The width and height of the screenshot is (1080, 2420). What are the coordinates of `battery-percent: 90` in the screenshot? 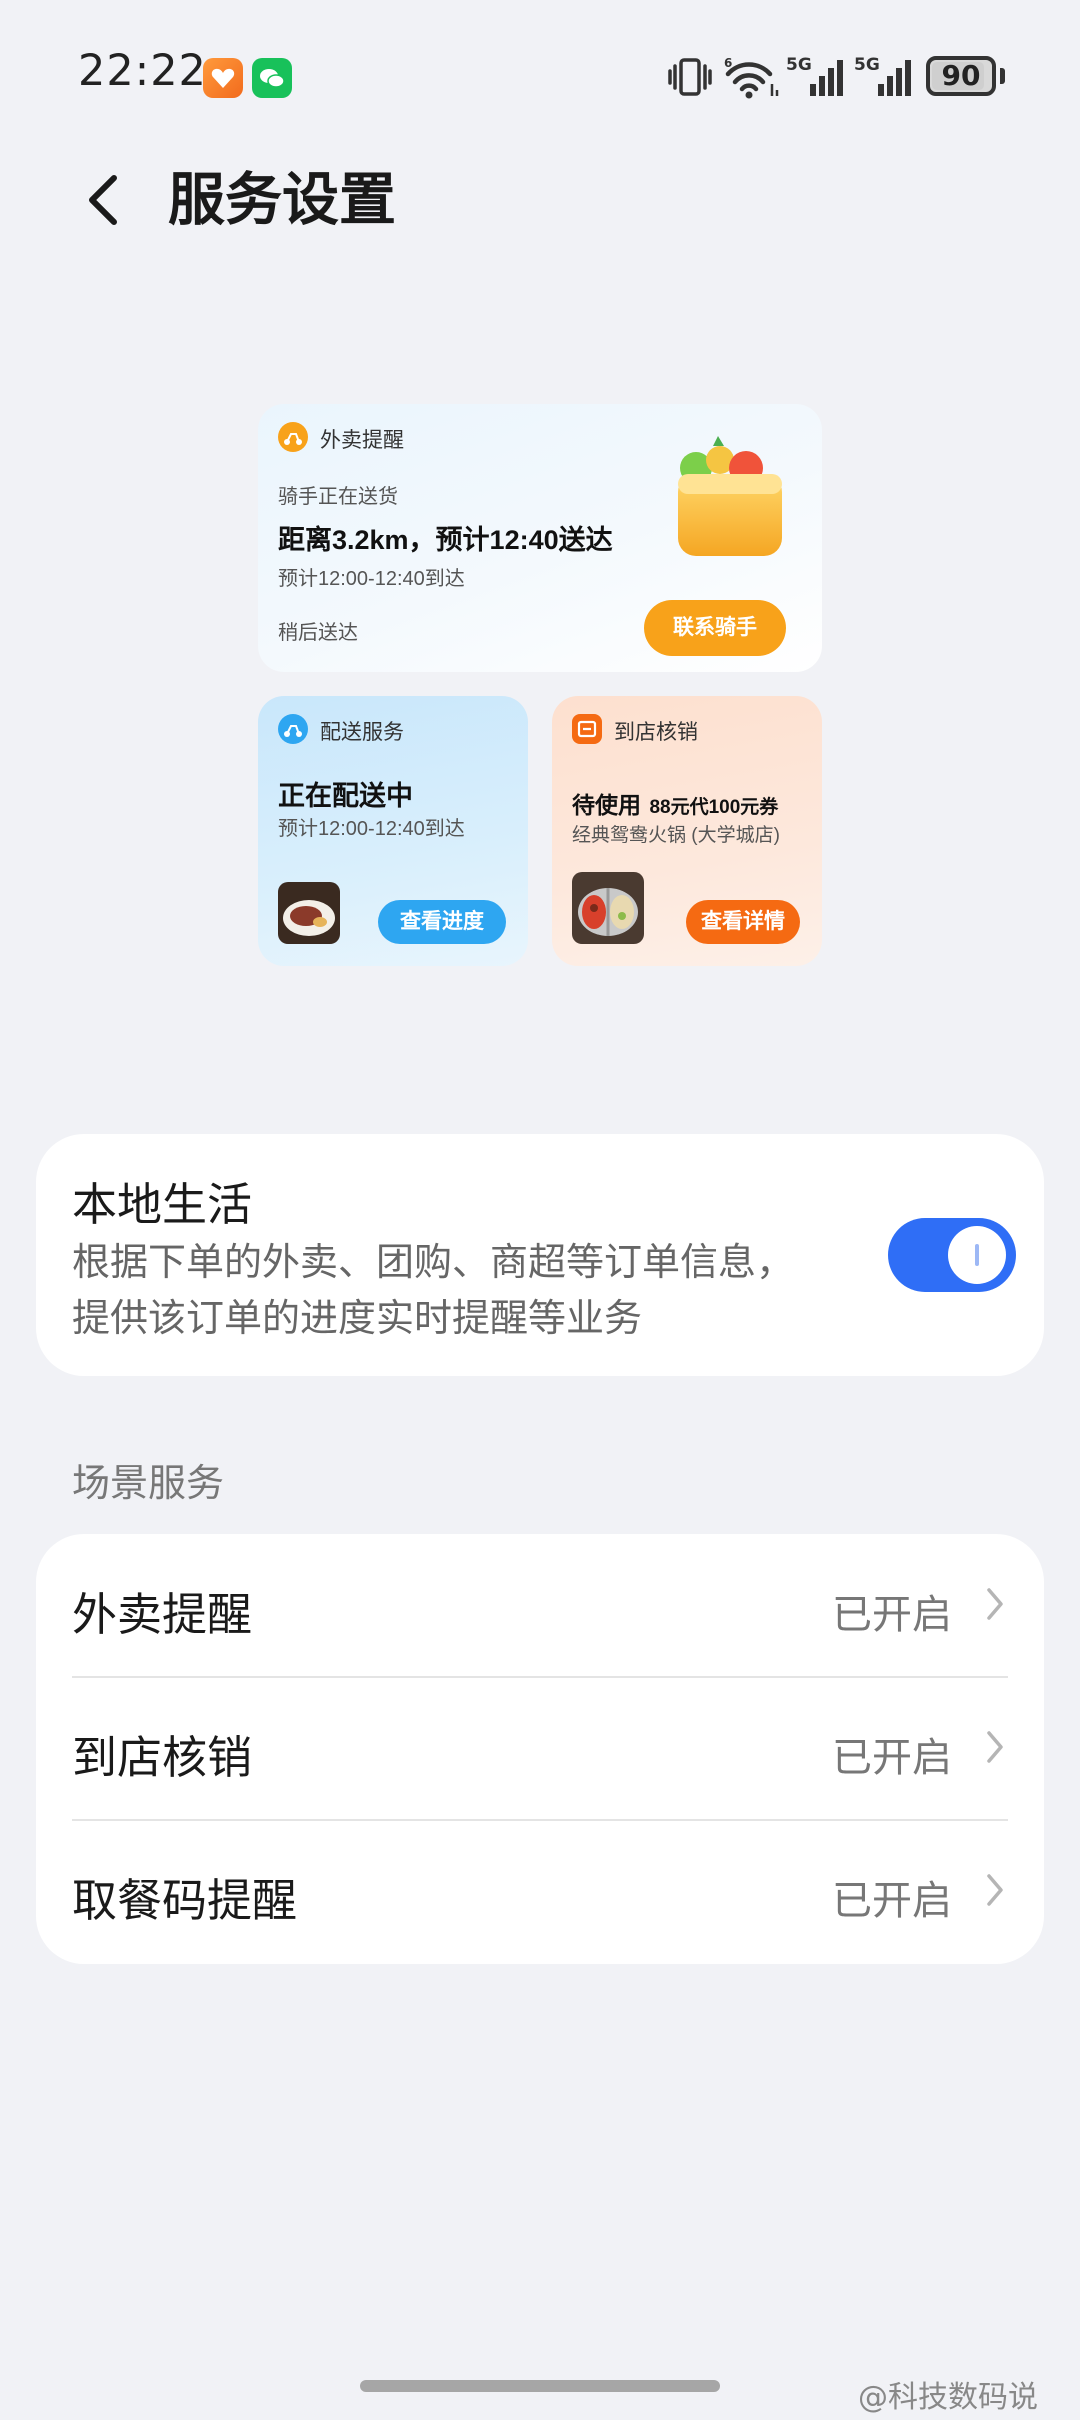 It's located at (961, 75).